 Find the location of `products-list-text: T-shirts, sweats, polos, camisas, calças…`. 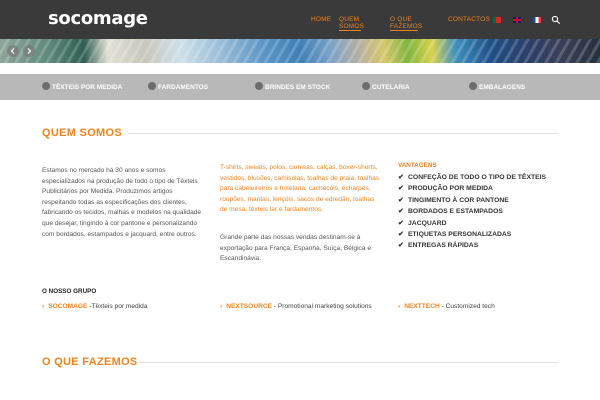

products-list-text: T-shirts, sweats, polos, camisas, calças… is located at coordinates (300, 189).